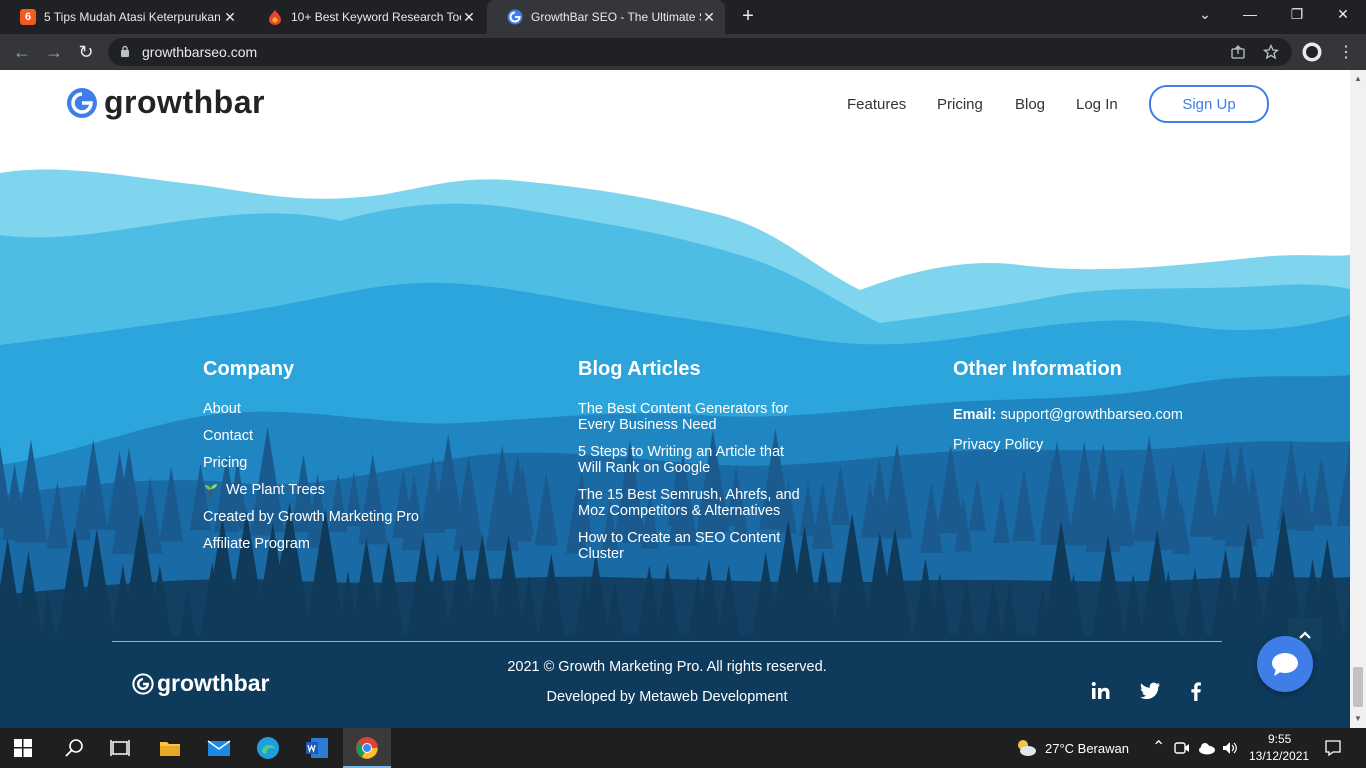 Image resolution: width=1366 pixels, height=768 pixels. I want to click on blog-link-line: The Best Content Generators for, so click(683, 409).